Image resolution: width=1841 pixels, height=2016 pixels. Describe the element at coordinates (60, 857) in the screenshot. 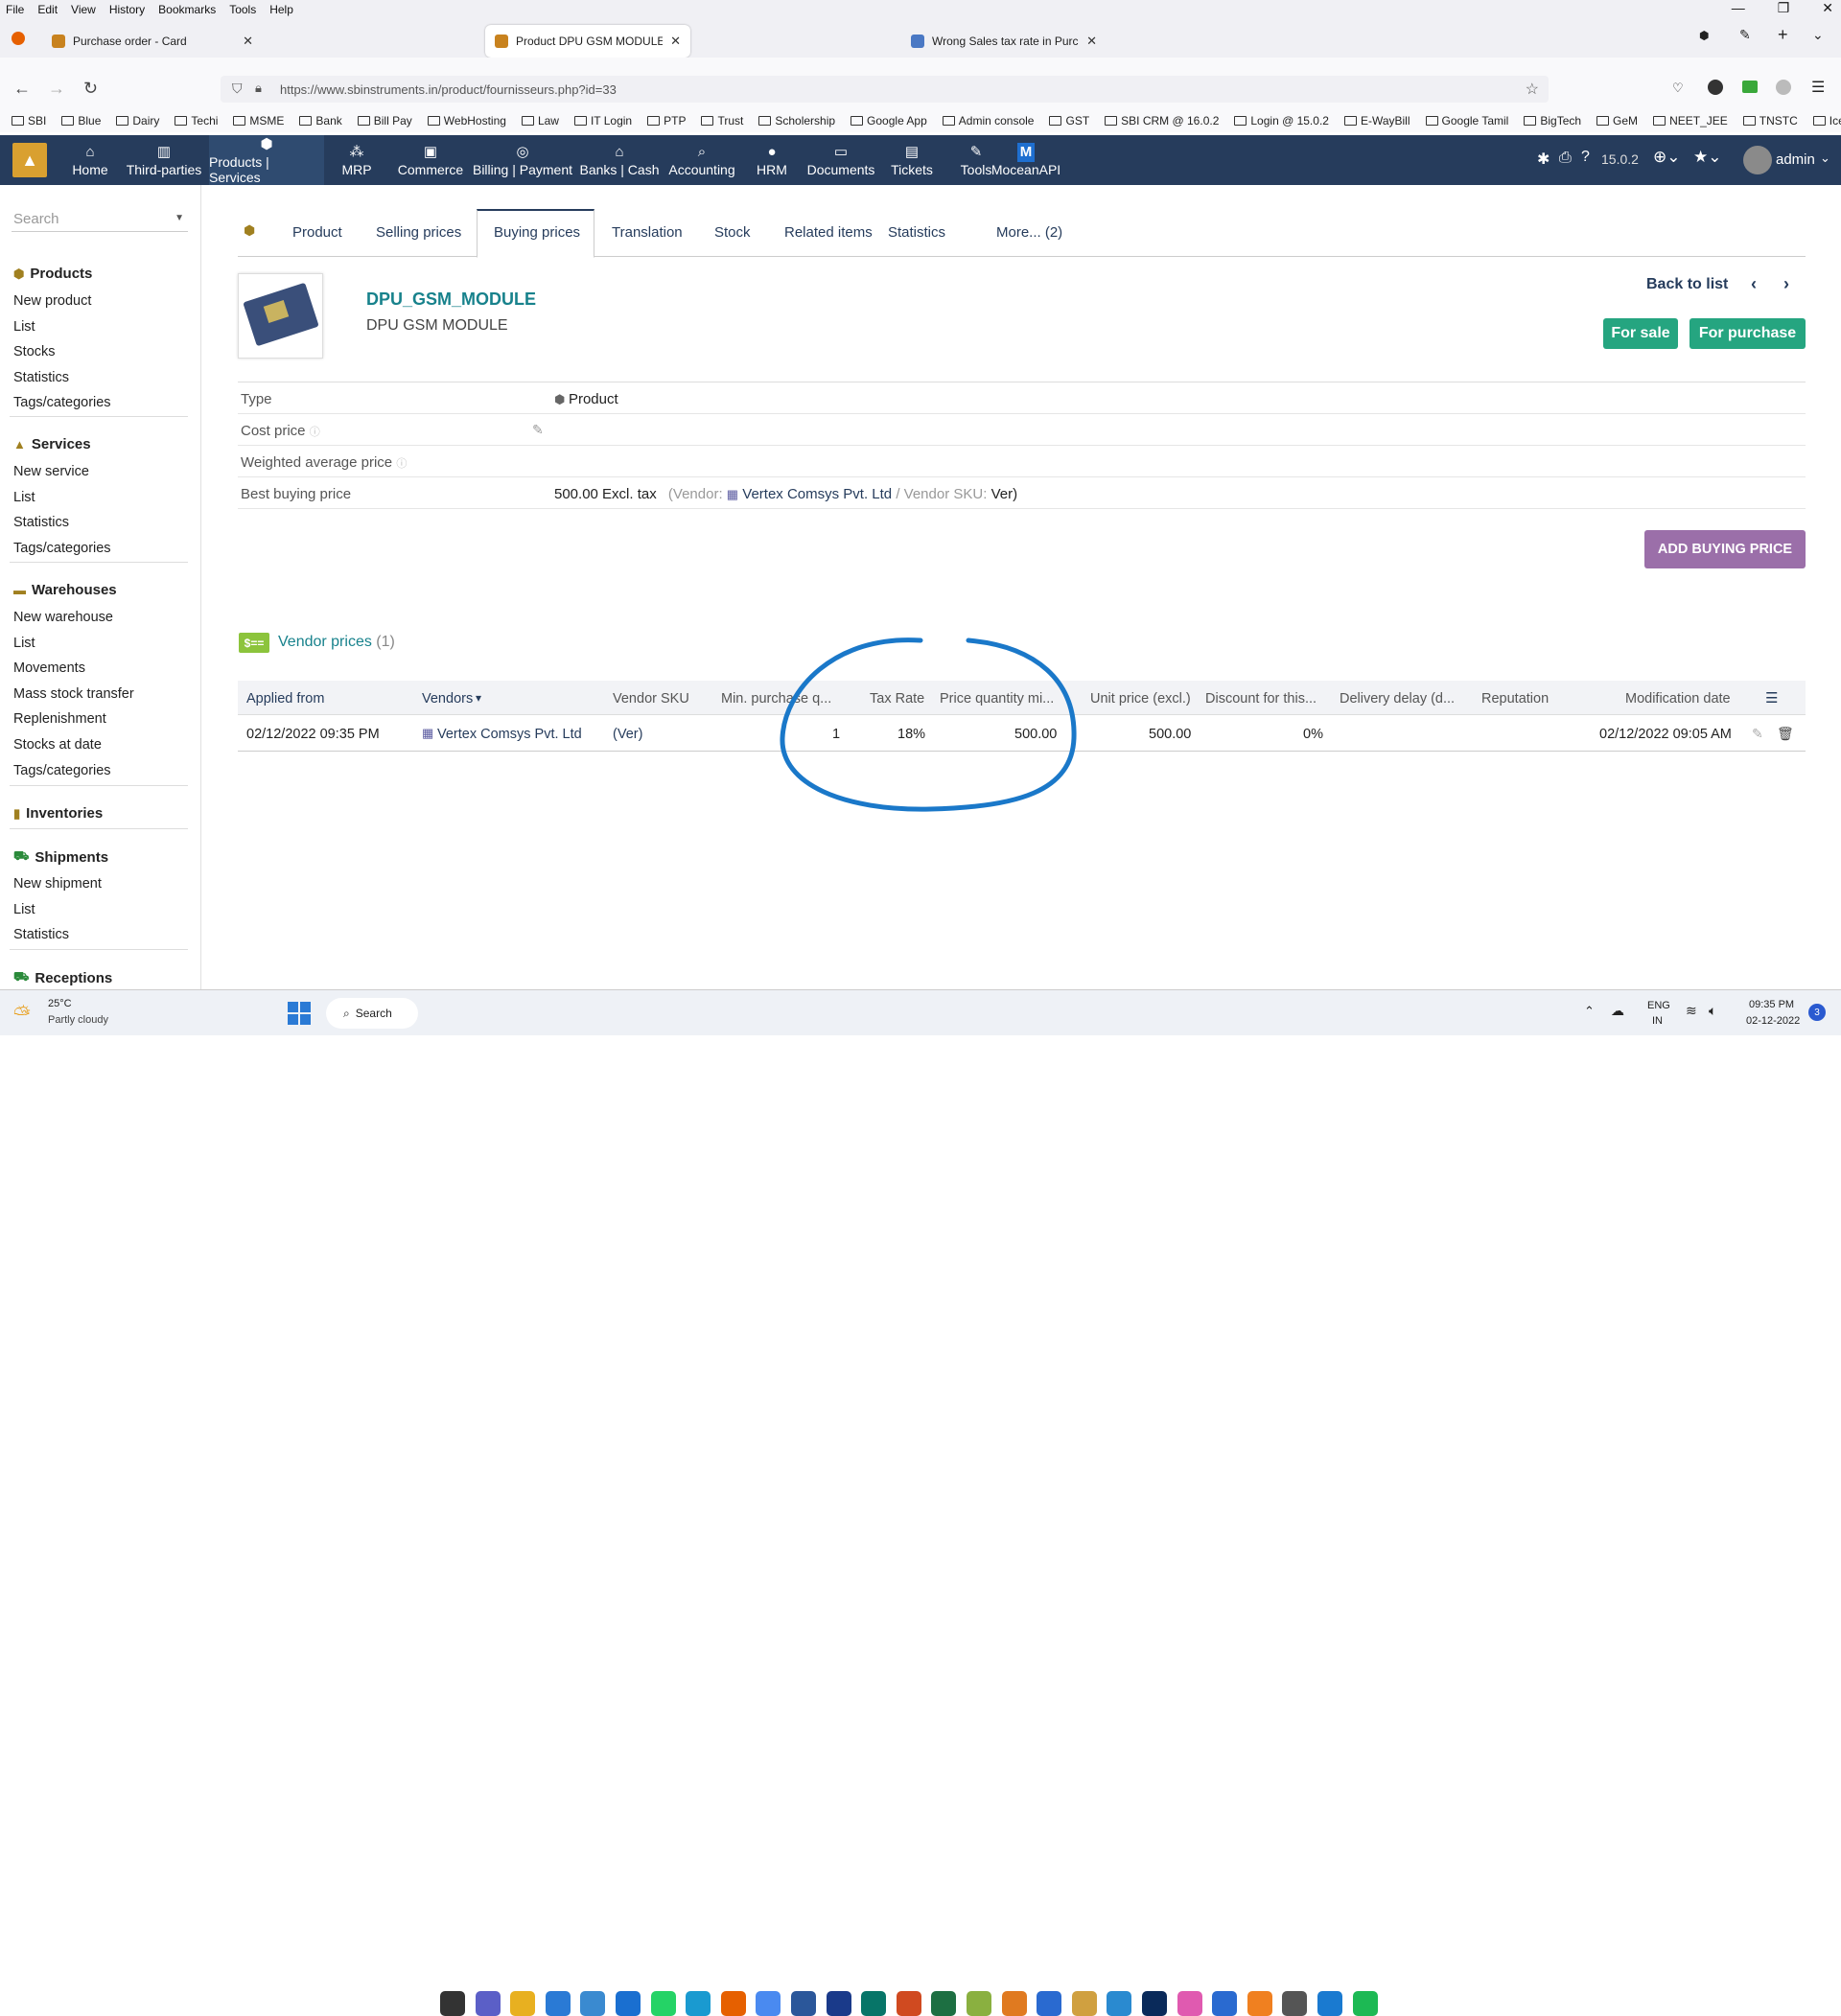

I see `sidebar-heading-shipments: ⛟ Shipments` at that location.